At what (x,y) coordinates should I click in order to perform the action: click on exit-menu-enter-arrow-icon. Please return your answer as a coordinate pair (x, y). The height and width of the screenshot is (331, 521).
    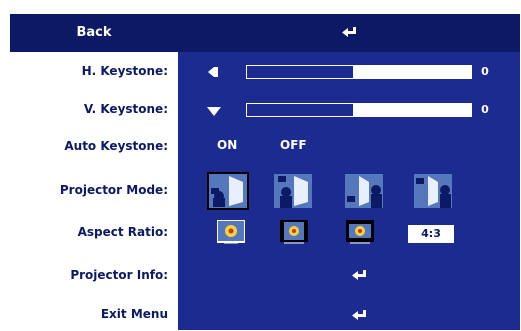
    Looking at the image, I should click on (360, 316).